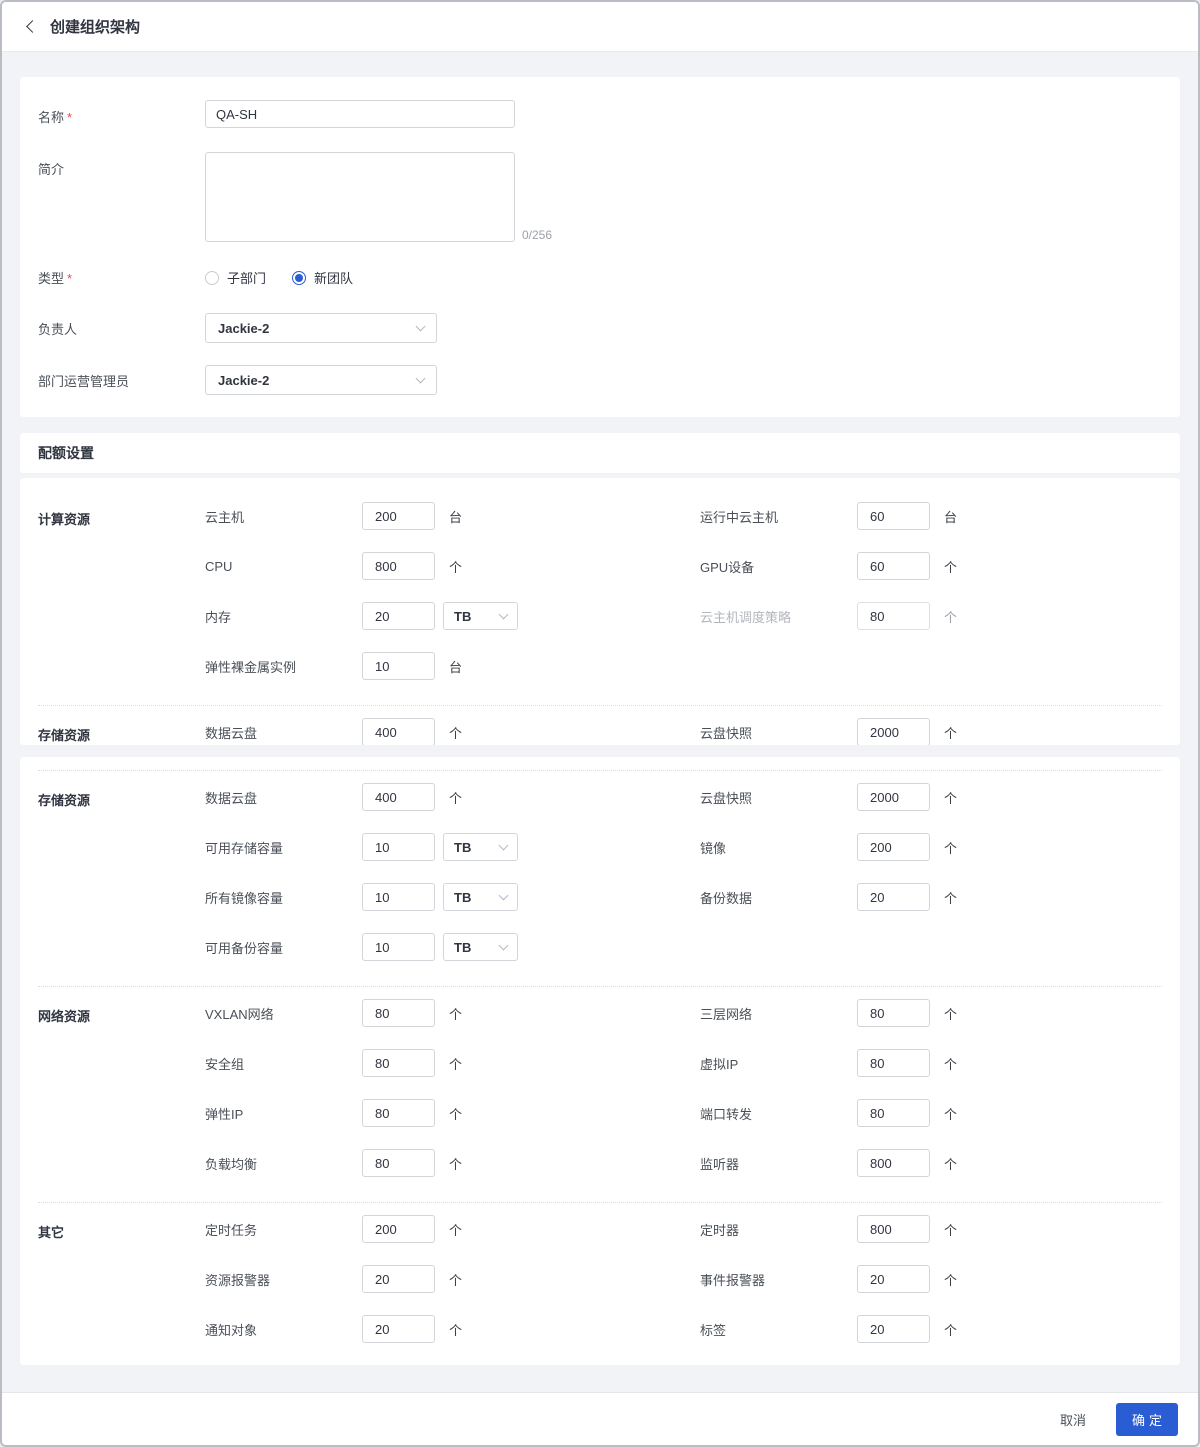  What do you see at coordinates (244, 380) in the screenshot?
I see `admin-select-value: Jackie-2` at bounding box center [244, 380].